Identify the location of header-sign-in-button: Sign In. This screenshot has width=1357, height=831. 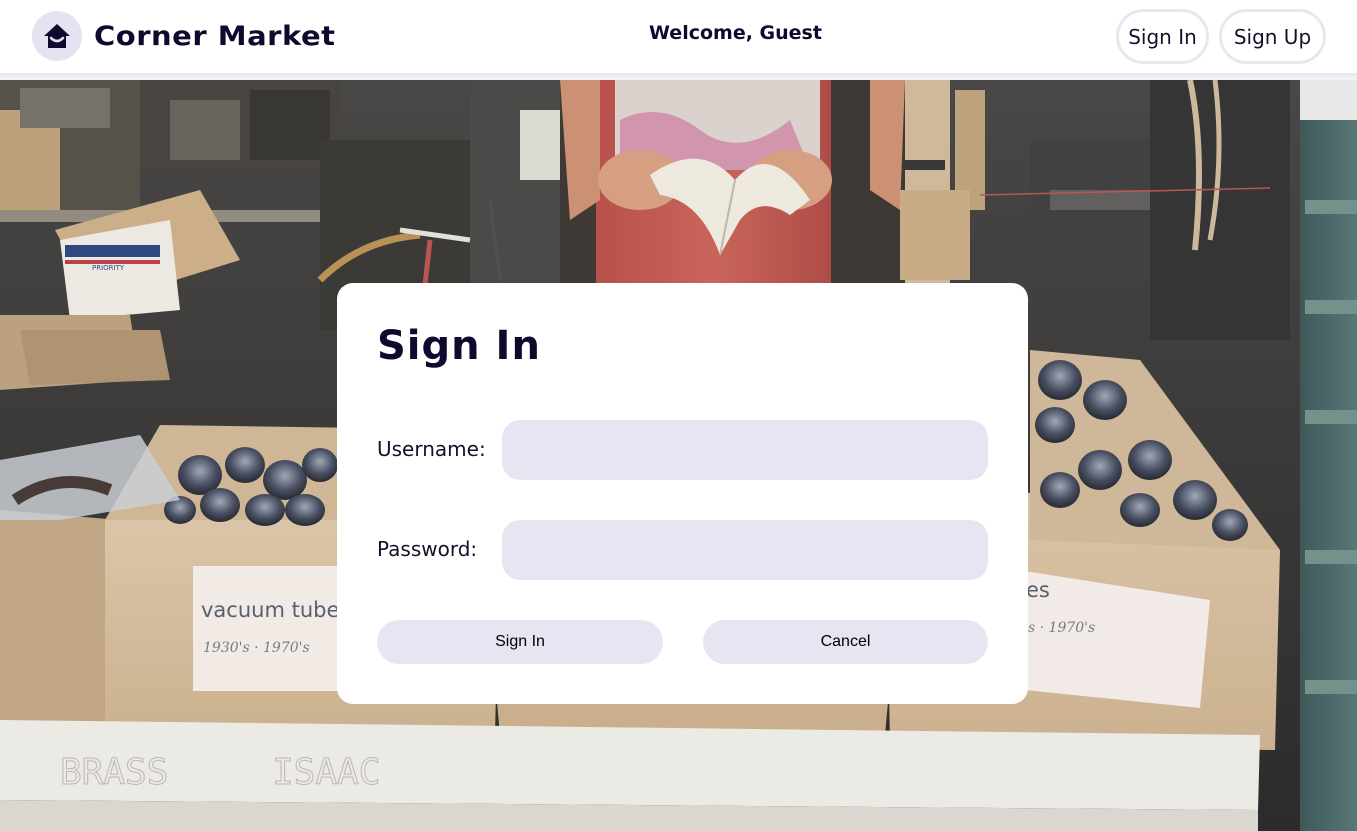
(1162, 36).